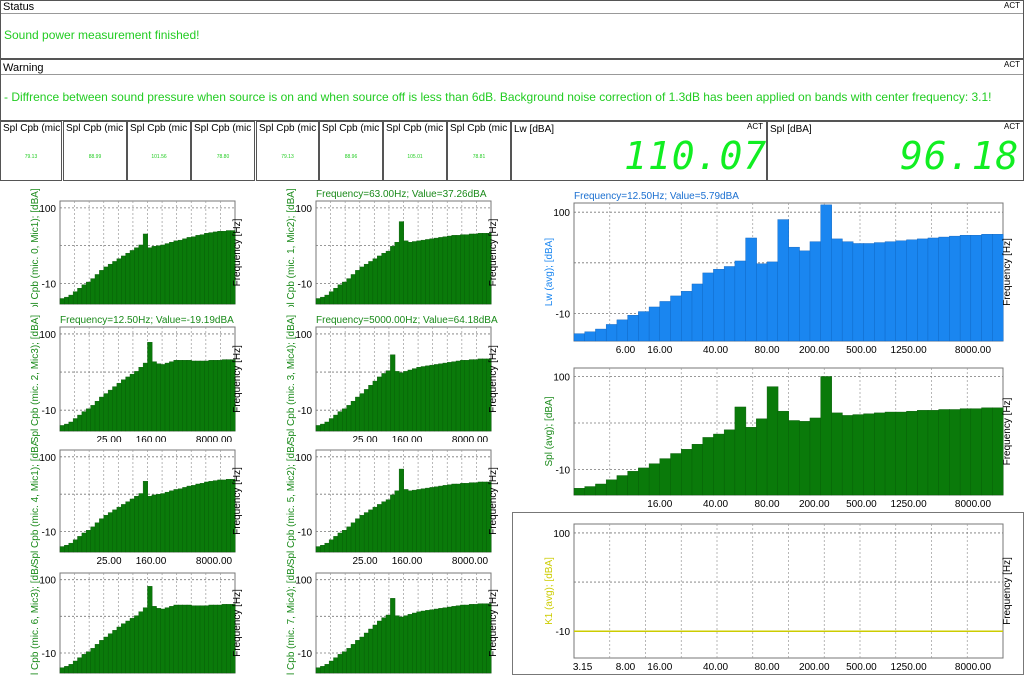 The height and width of the screenshot is (675, 1024). What do you see at coordinates (407, 438) in the screenshot?
I see `x-tick-label: 160.00` at bounding box center [407, 438].